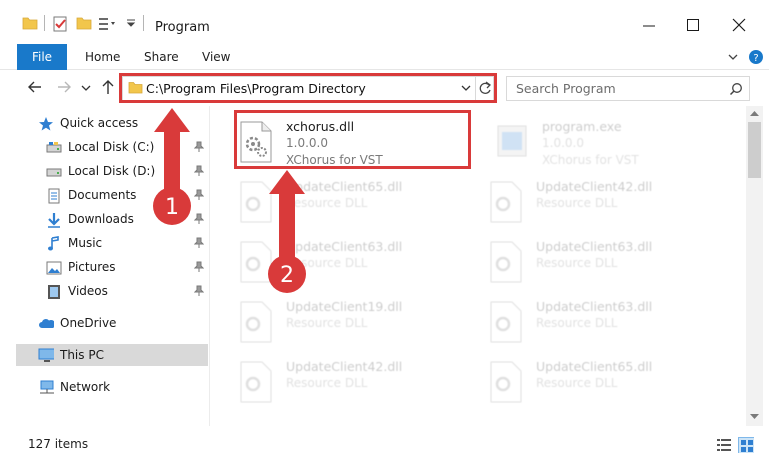 Image resolution: width=769 pixels, height=465 pixels. What do you see at coordinates (754, 266) in the screenshot?
I see `vertical-scrollbar` at bounding box center [754, 266].